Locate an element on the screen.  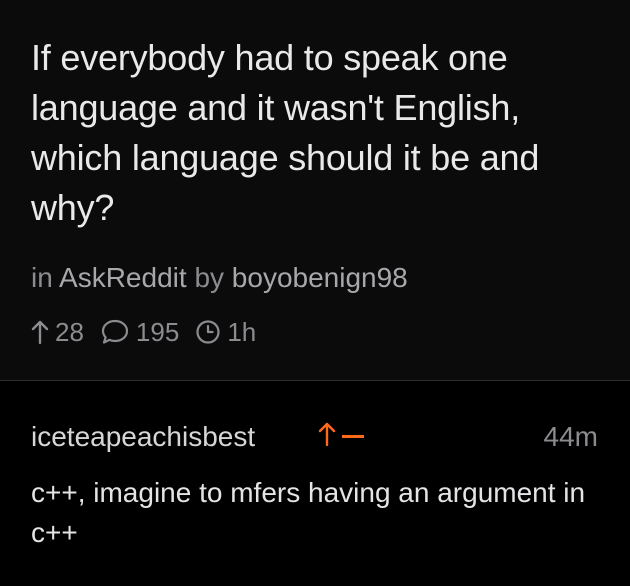
clock-icon is located at coordinates (208, 332).